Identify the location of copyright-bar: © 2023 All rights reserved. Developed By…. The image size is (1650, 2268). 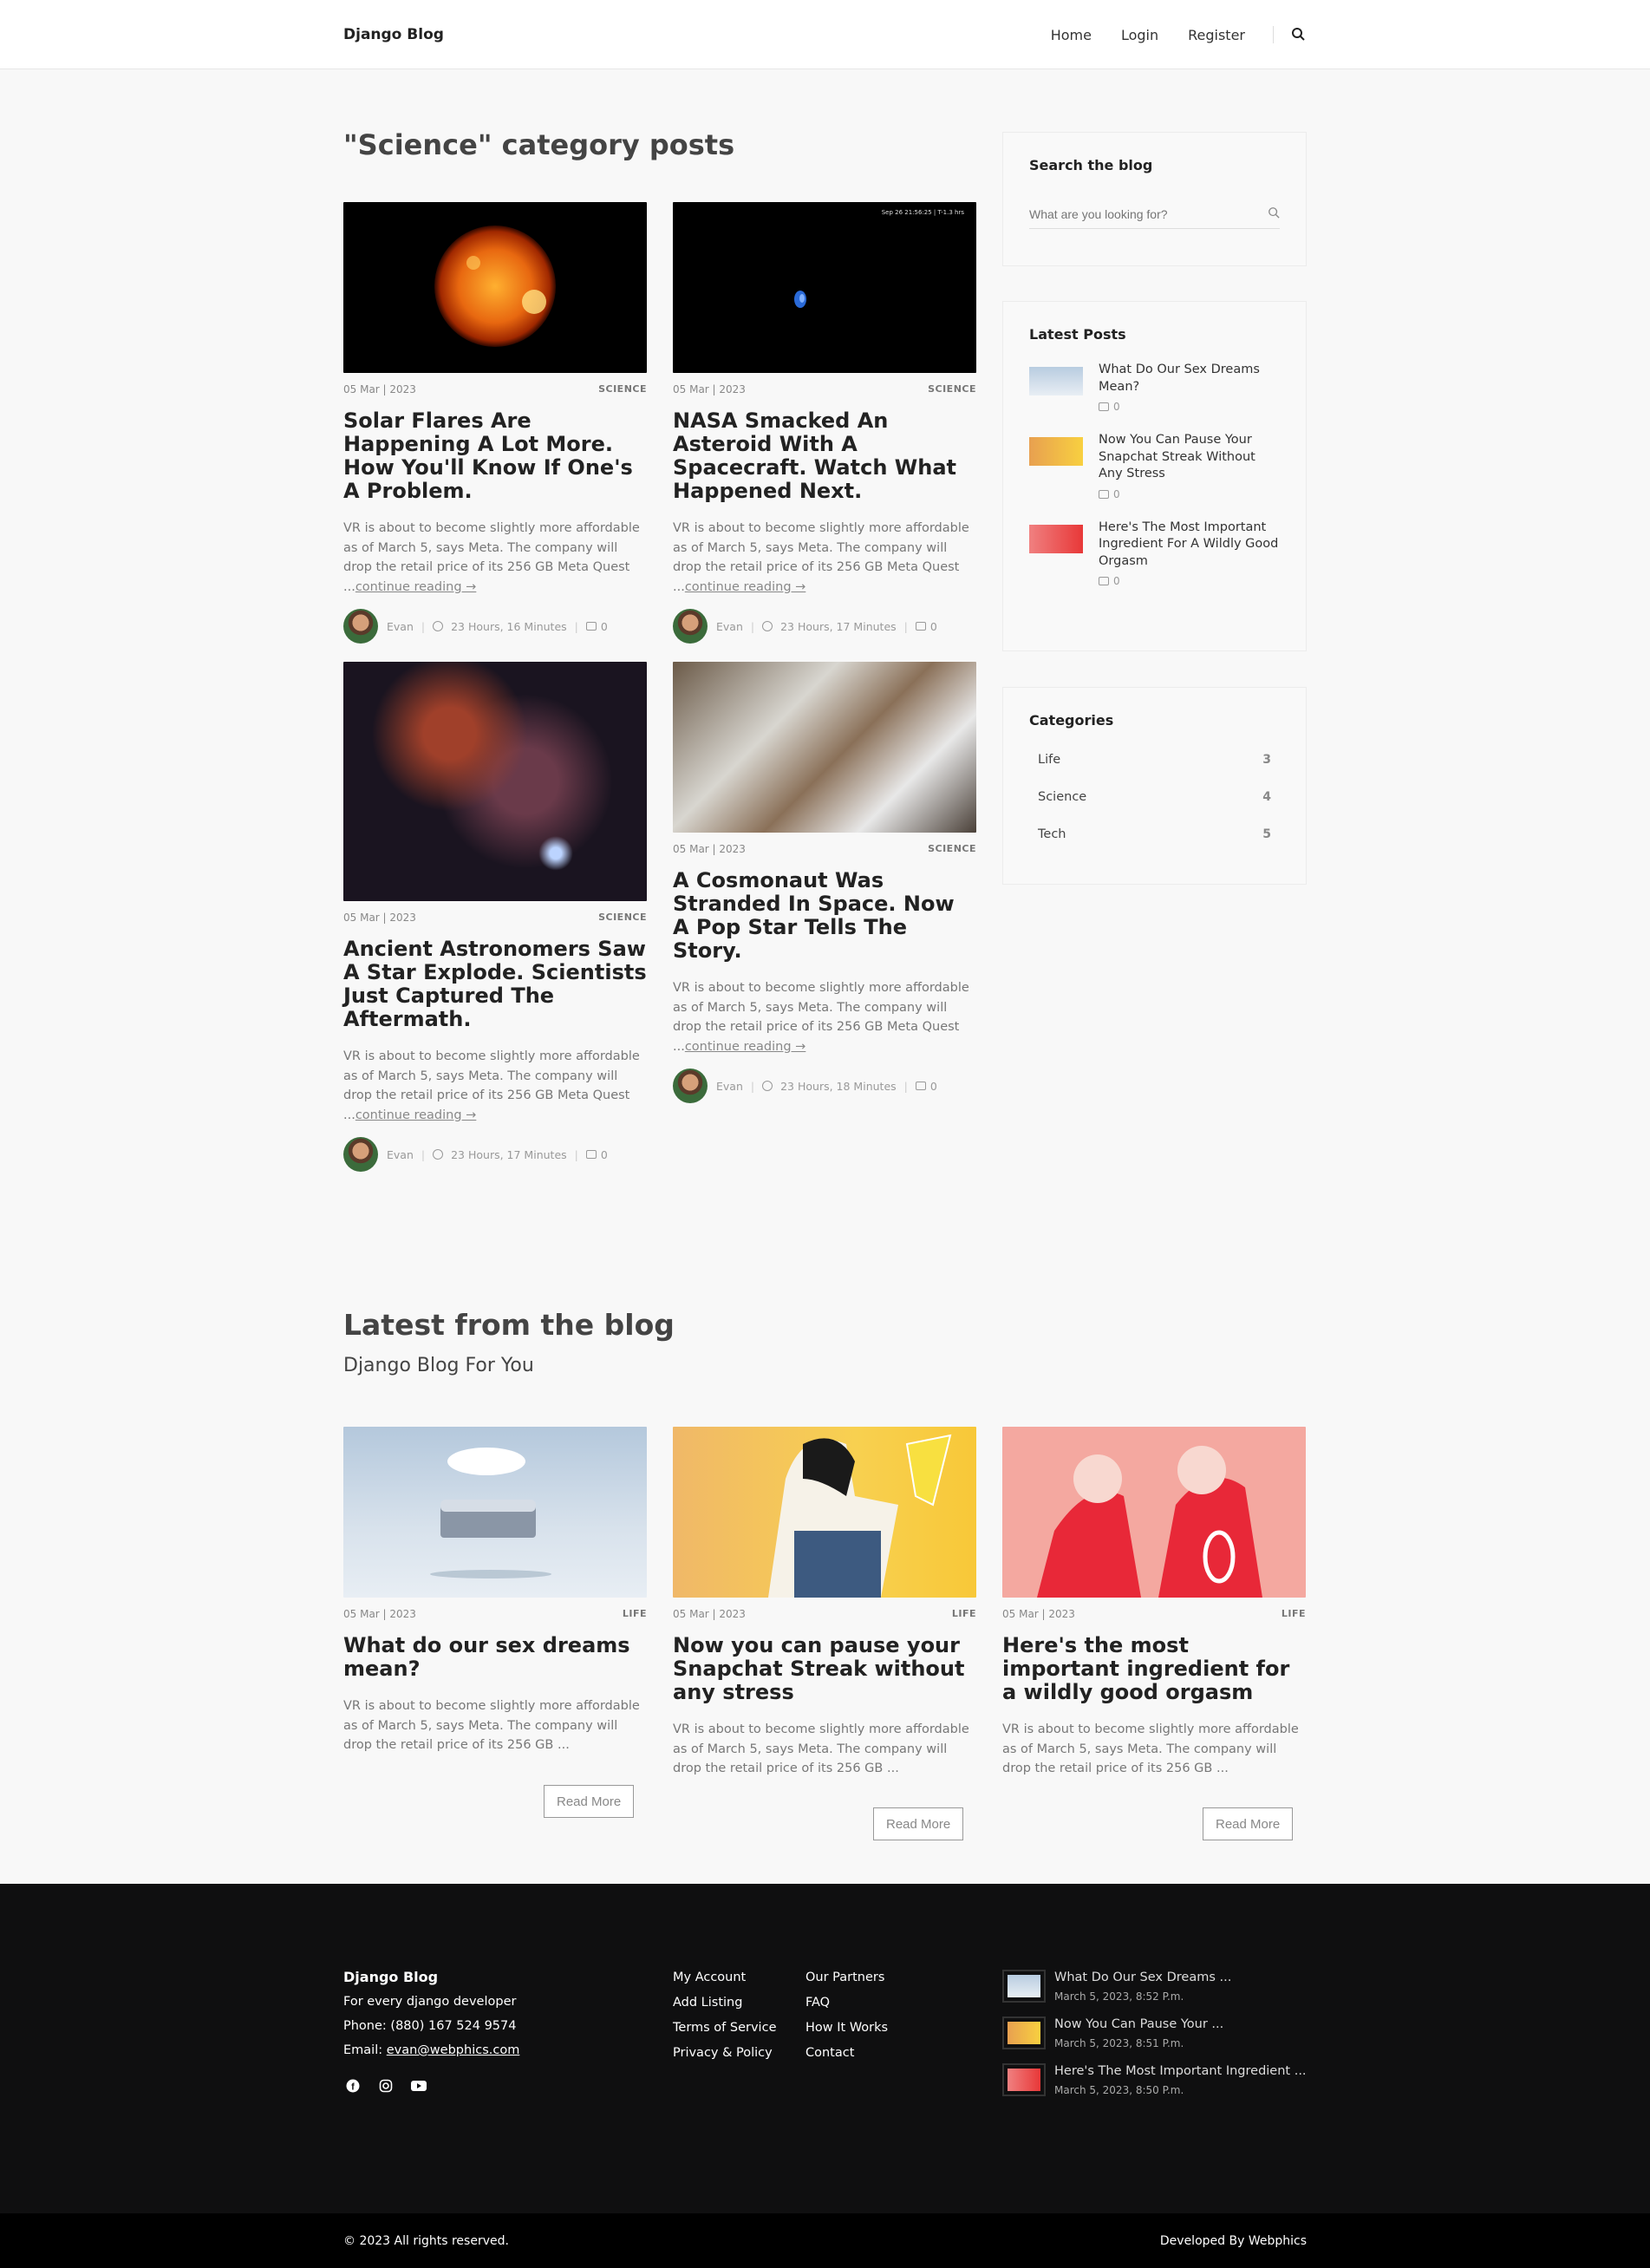
(825, 2240).